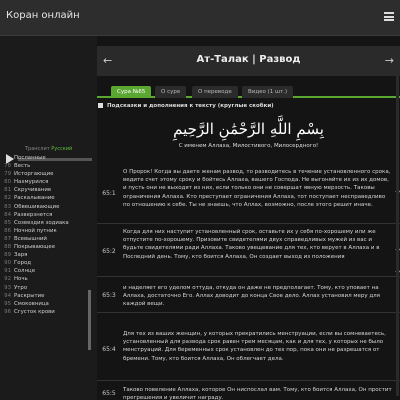 The width and height of the screenshot is (400, 400). What do you see at coordinates (171, 92) in the screenshot?
I see `tab-about-sura: О суре` at bounding box center [171, 92].